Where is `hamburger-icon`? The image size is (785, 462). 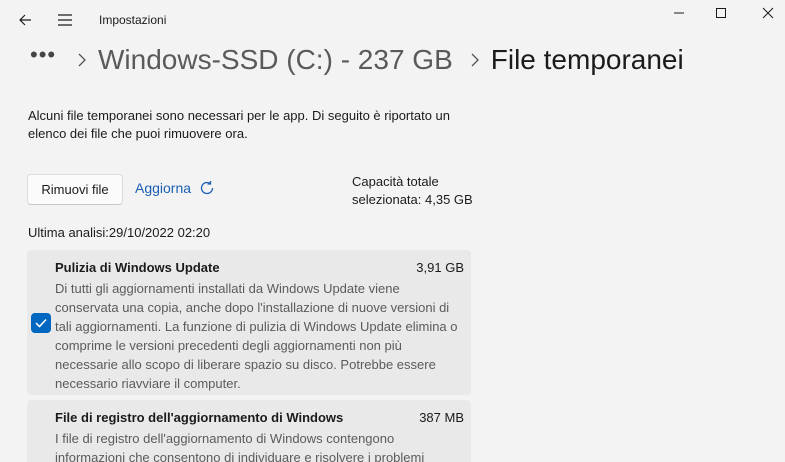
hamburger-icon is located at coordinates (65, 20).